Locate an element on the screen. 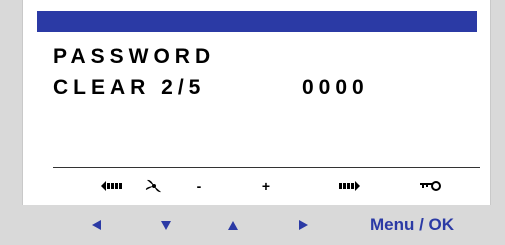 This screenshot has height=245, width=505. scroll-left-icon is located at coordinates (112, 186).